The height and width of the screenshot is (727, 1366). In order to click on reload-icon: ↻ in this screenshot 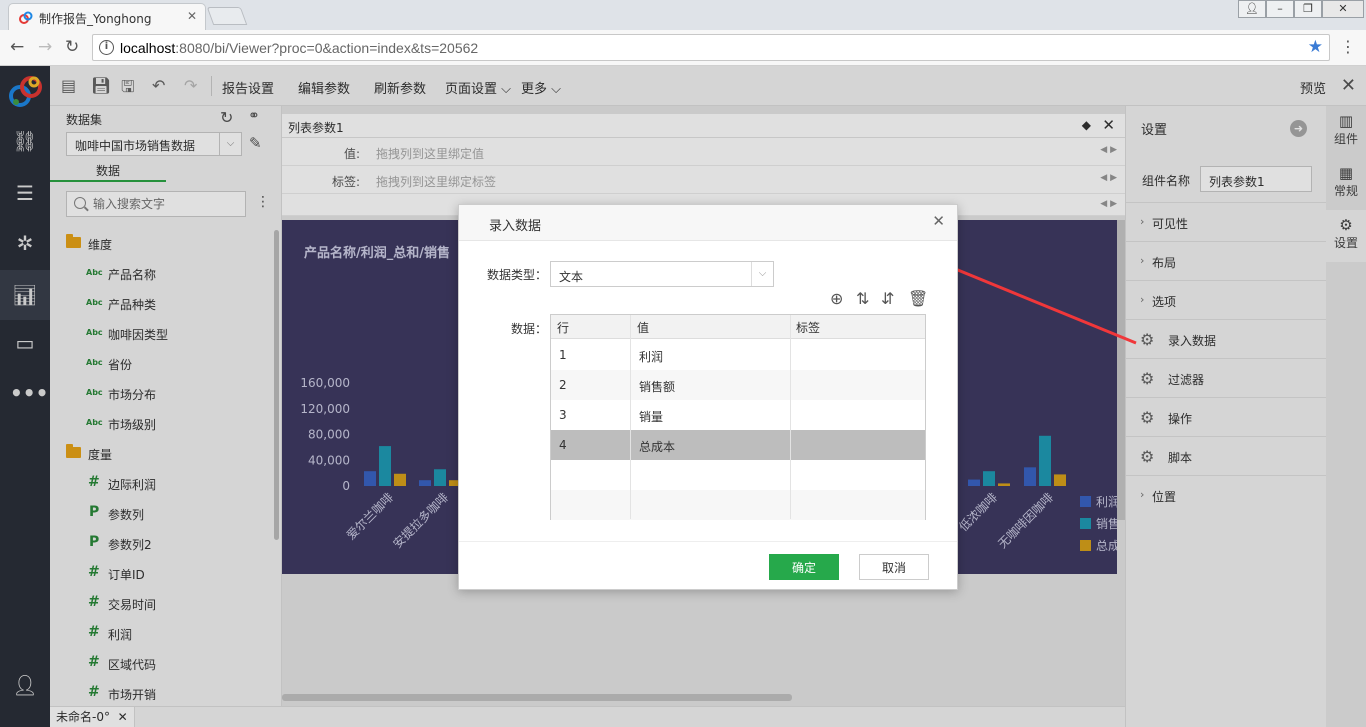, I will do `click(72, 47)`.